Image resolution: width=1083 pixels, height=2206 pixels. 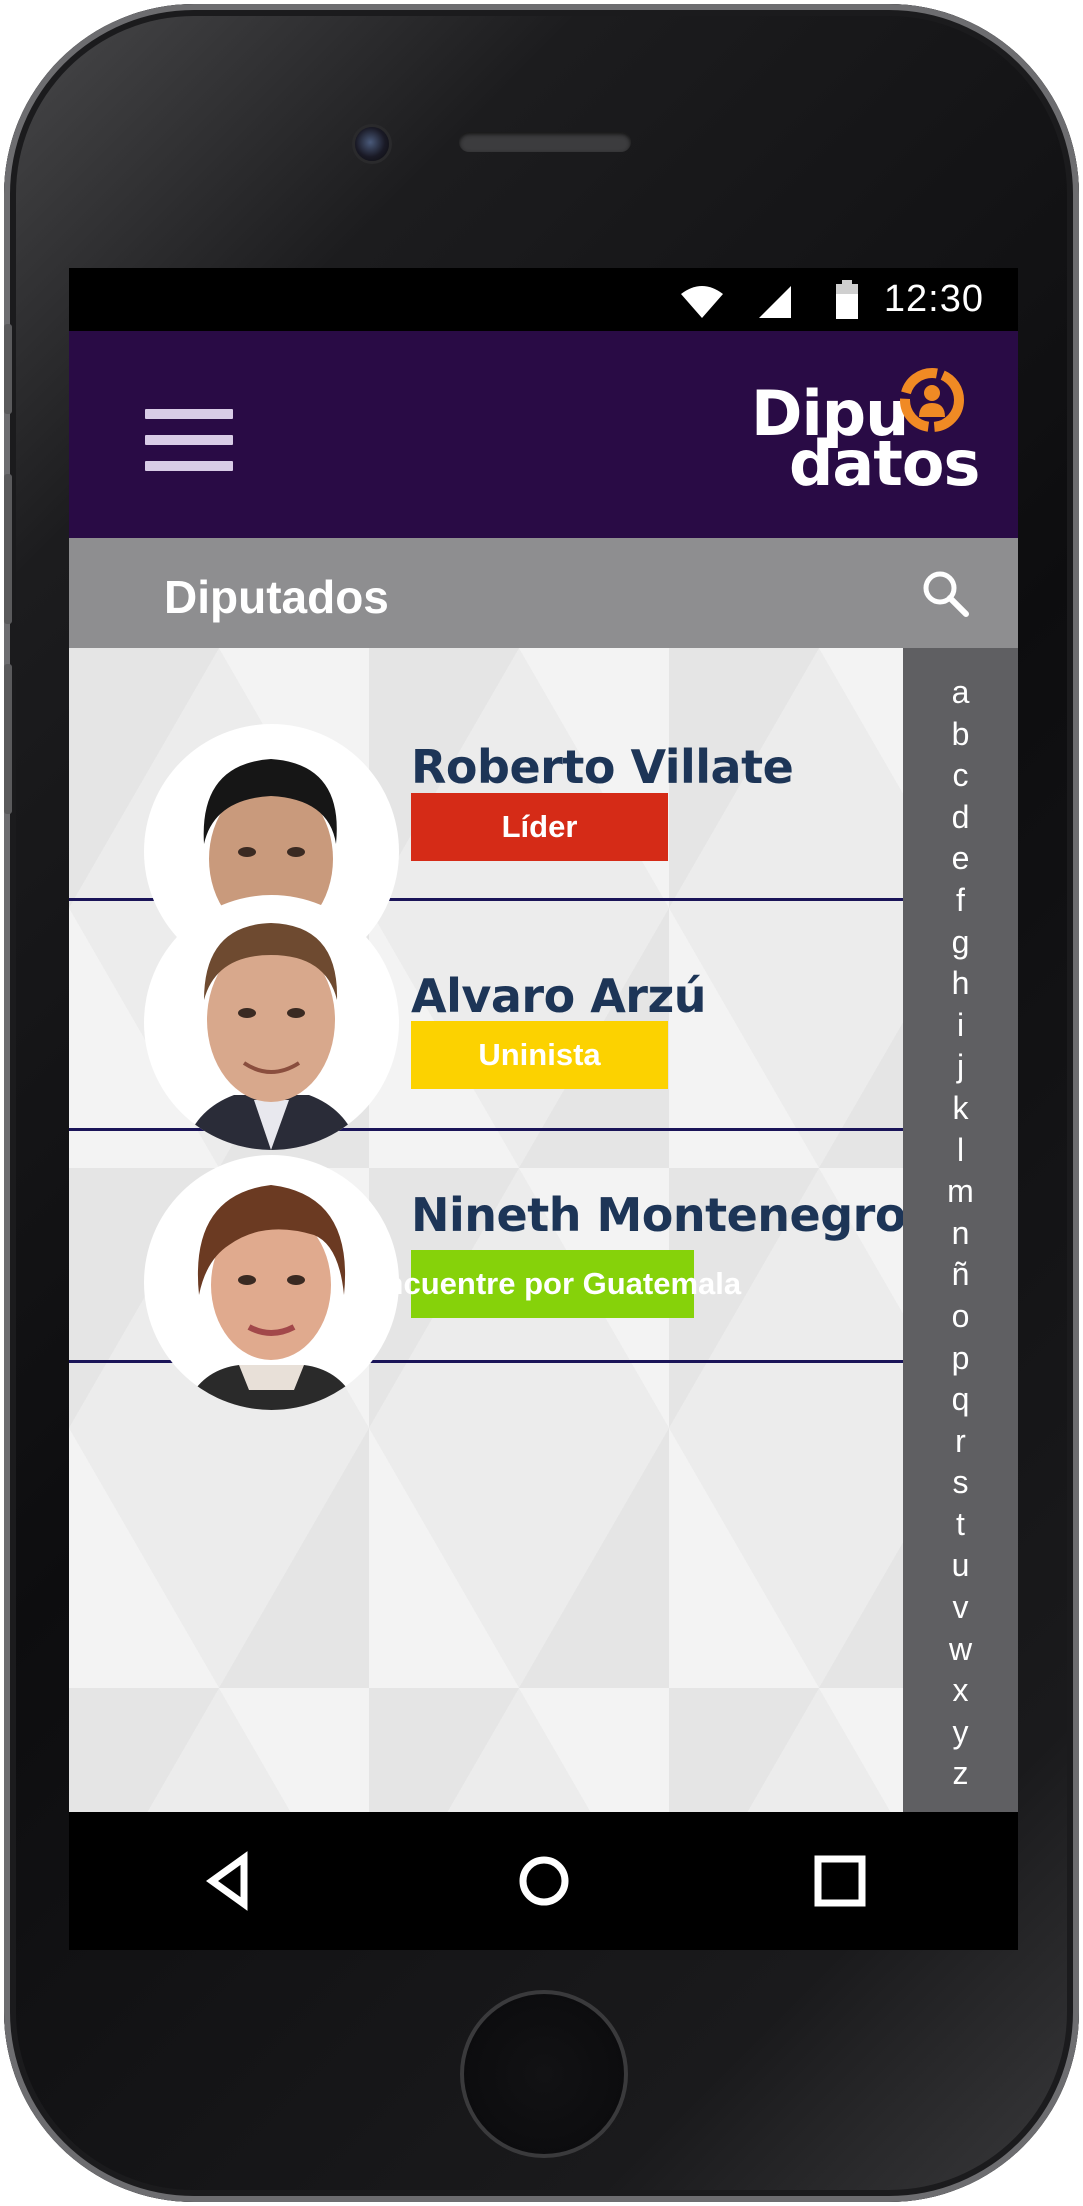 I want to click on alphabet-letter: p, so click(x=961, y=1359).